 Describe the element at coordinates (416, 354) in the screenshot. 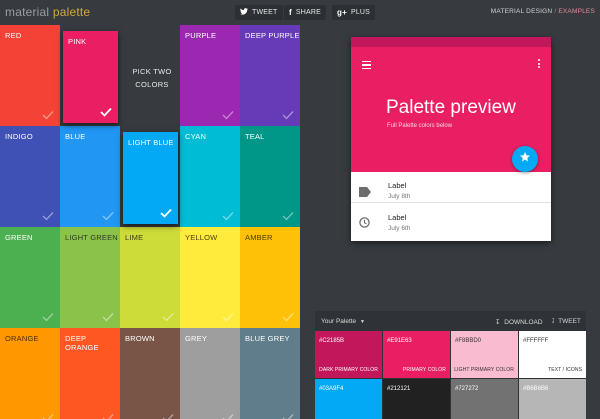

I see `palette-swatch: #E91E63 PRIMARY COLOR` at that location.